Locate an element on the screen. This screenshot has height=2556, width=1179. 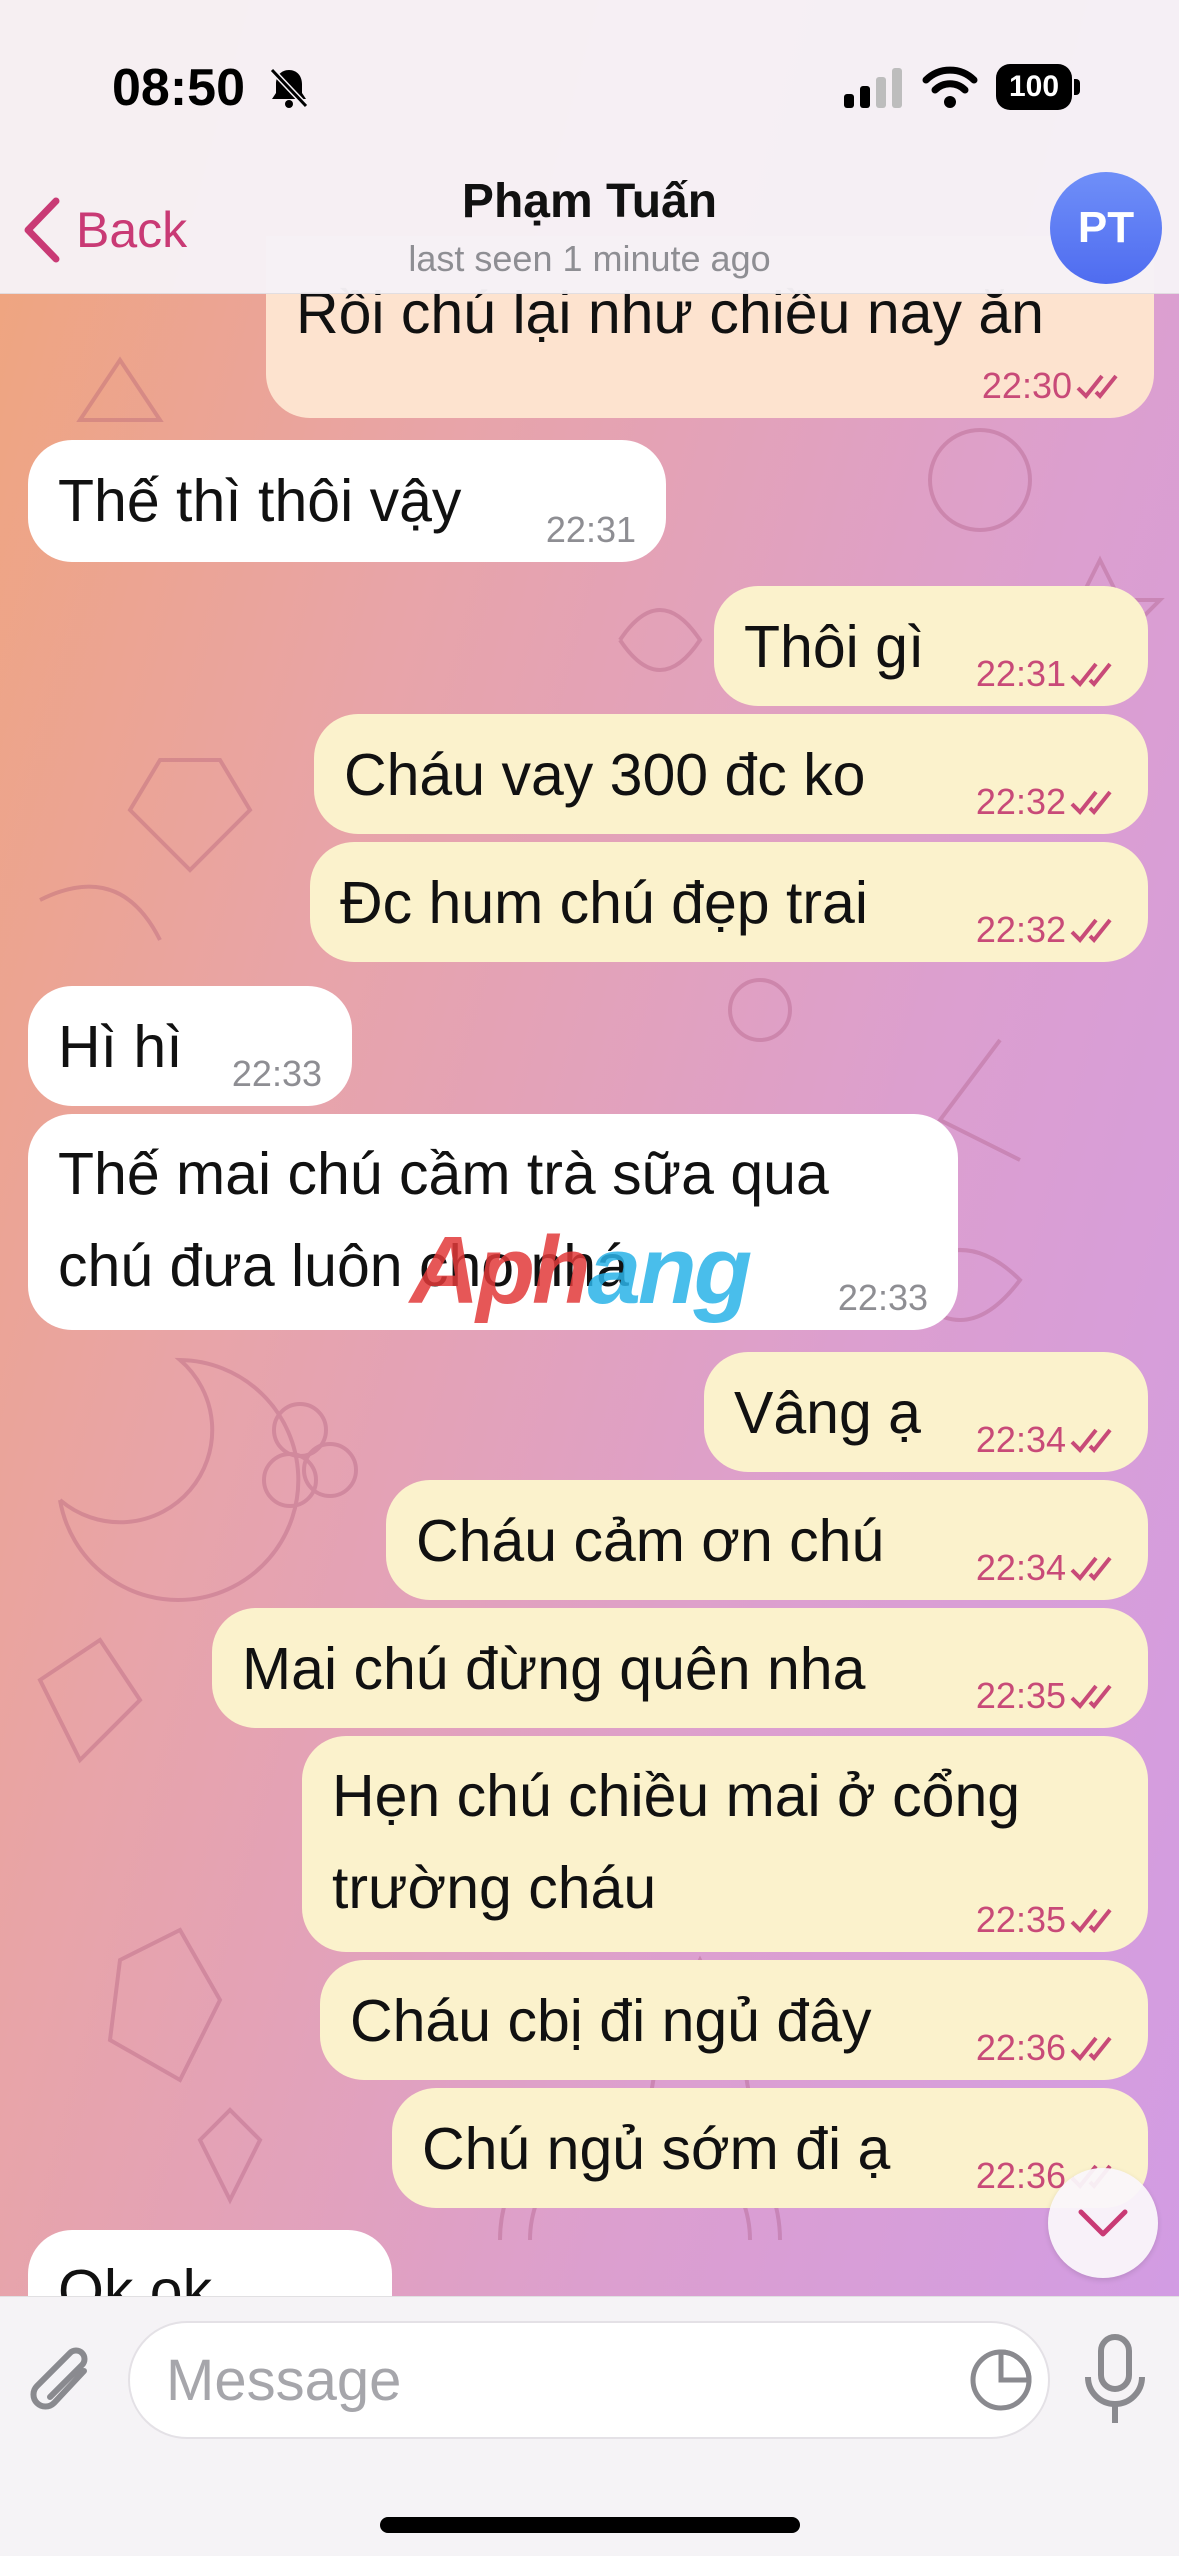
message-text: Cháu cảm ơn chú is located at coordinates (650, 1541).